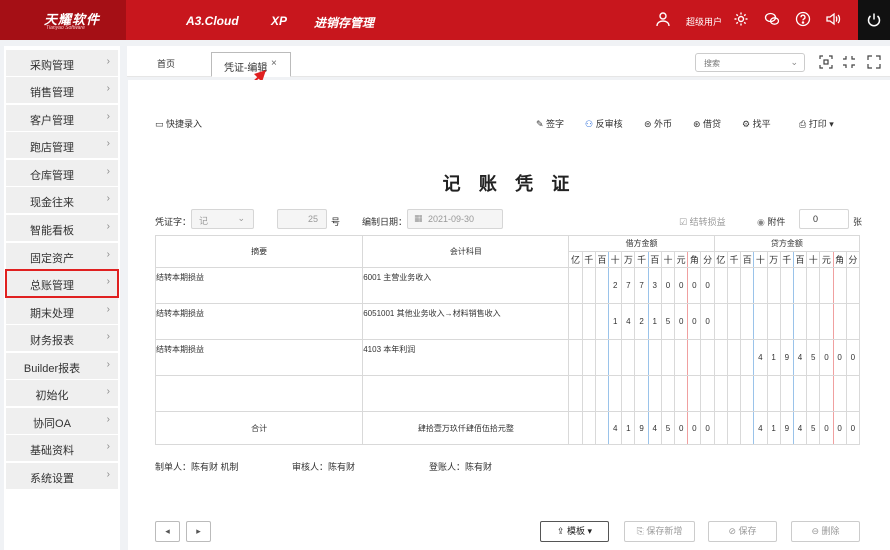  I want to click on search-input, so click(746, 63).